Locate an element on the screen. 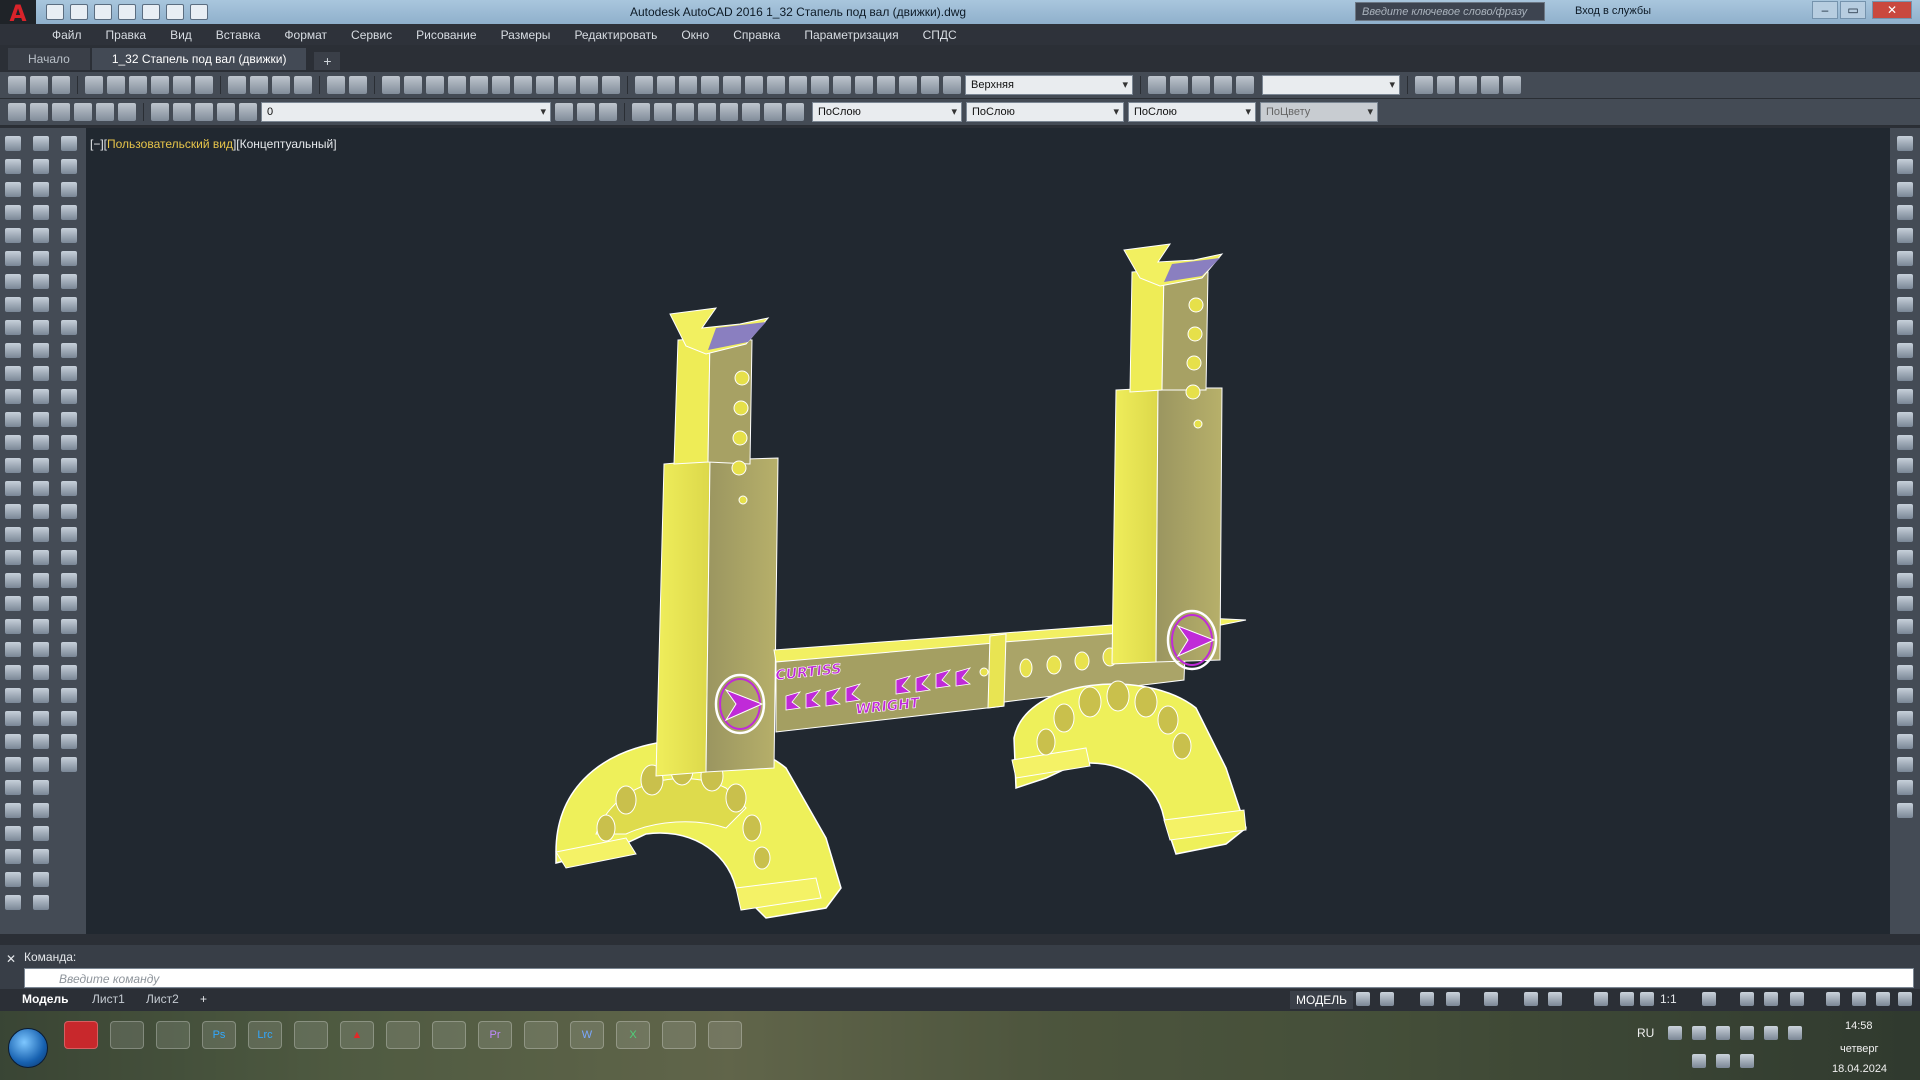  model-space-button: МОДЕЛЬ is located at coordinates (1321, 1000).